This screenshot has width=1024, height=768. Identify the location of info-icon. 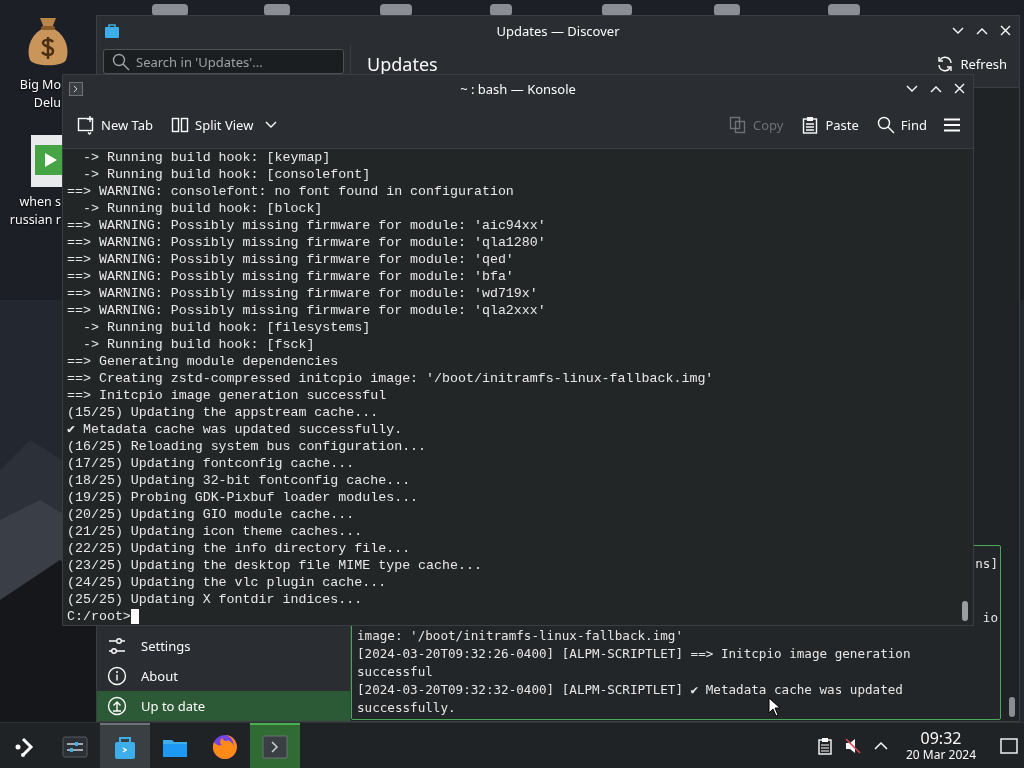
(117, 676).